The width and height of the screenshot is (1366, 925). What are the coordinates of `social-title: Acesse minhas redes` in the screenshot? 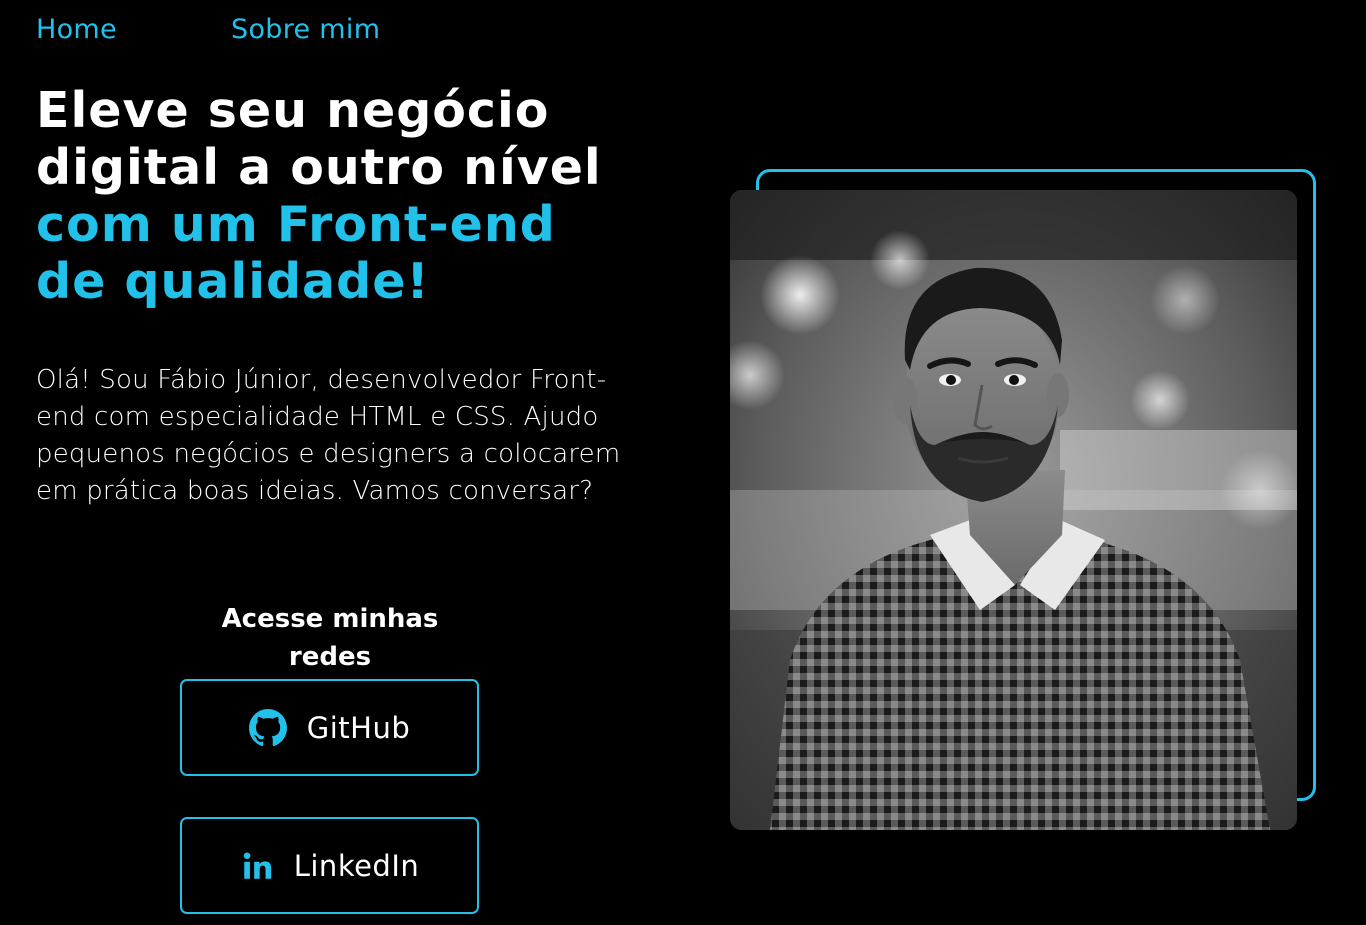 It's located at (330, 638).